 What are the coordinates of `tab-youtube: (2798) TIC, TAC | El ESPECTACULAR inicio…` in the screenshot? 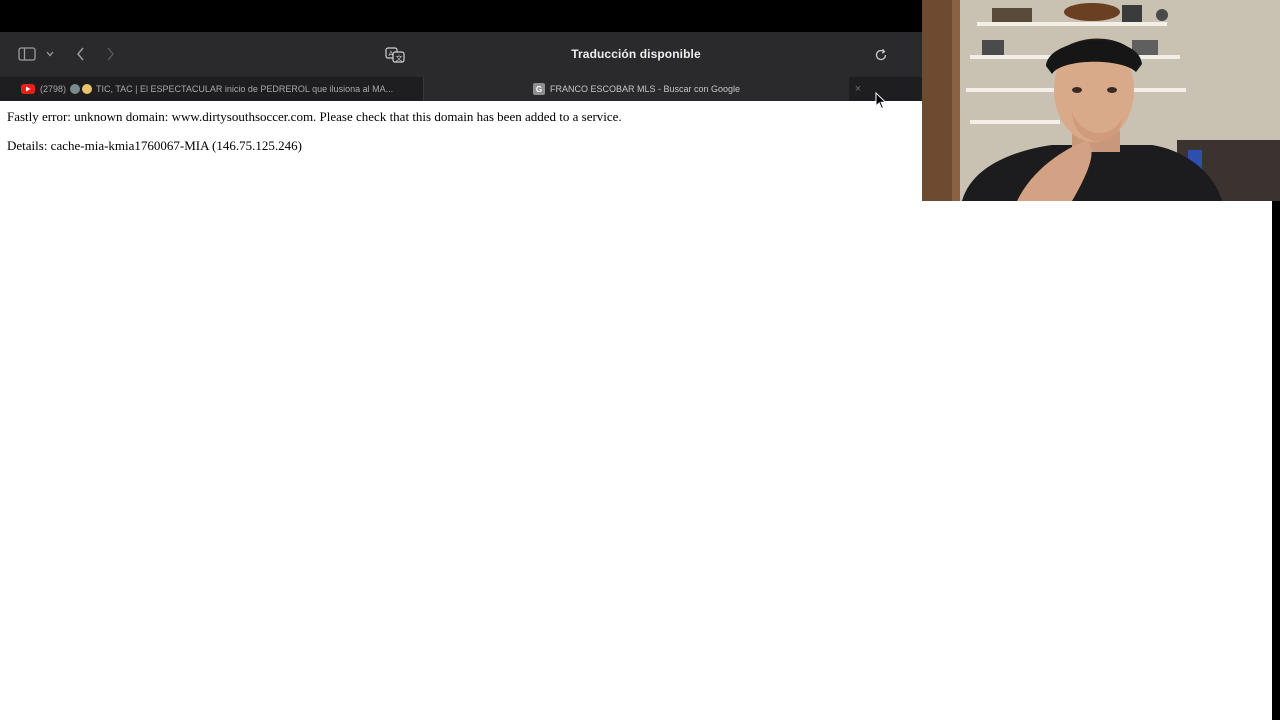 It's located at (212, 89).